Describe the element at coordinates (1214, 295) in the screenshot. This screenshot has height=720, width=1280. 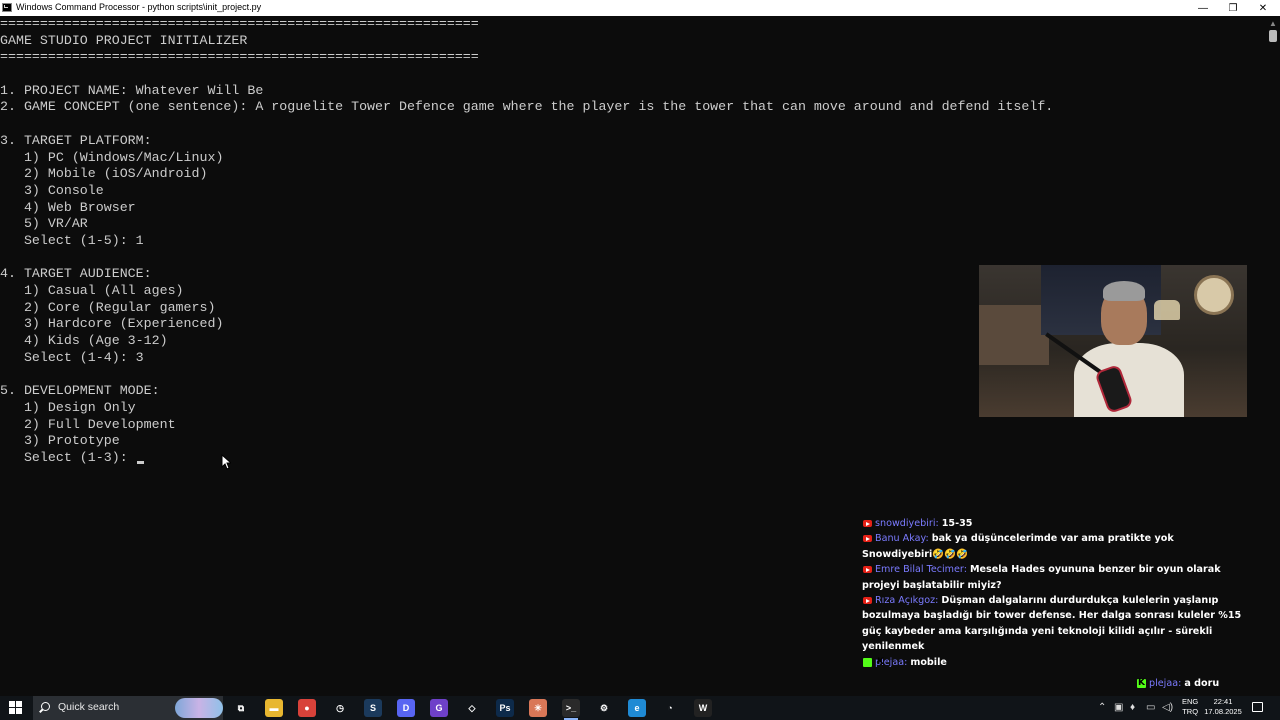
I see `webcam-mirror` at that location.